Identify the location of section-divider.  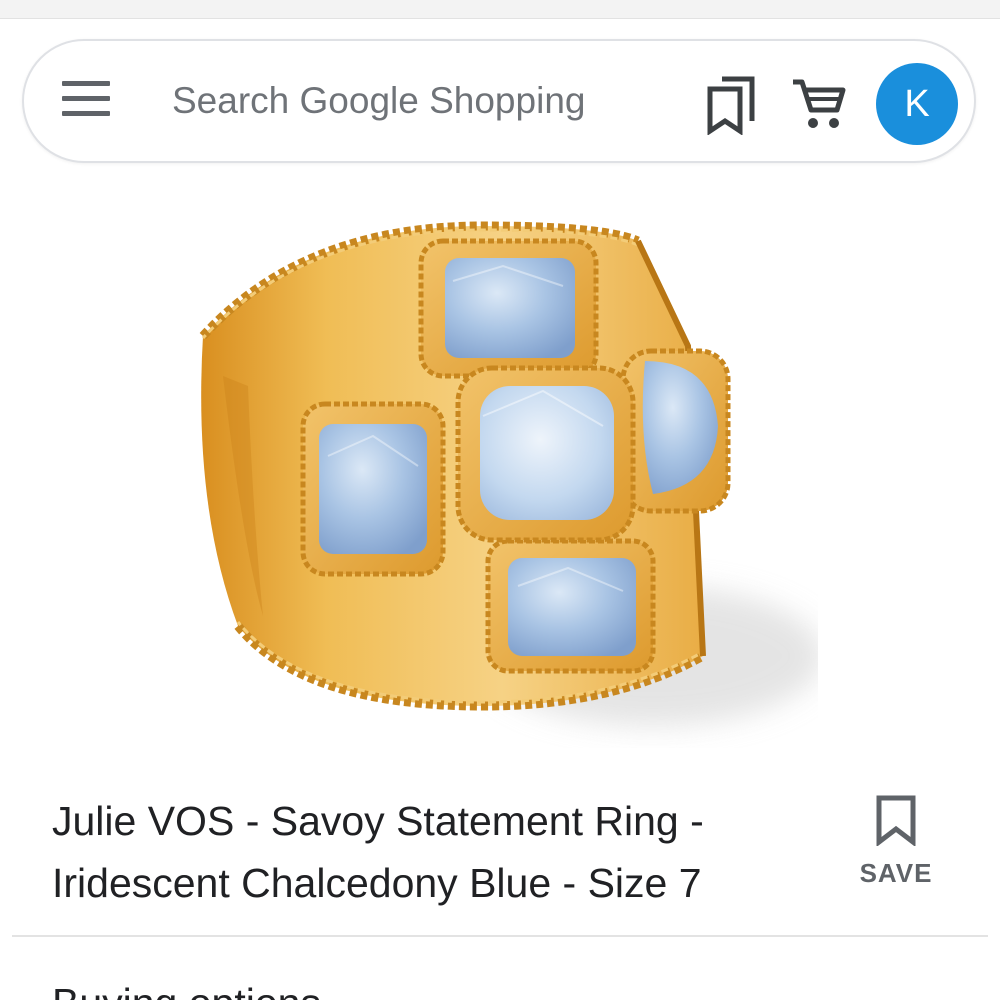
(500, 936).